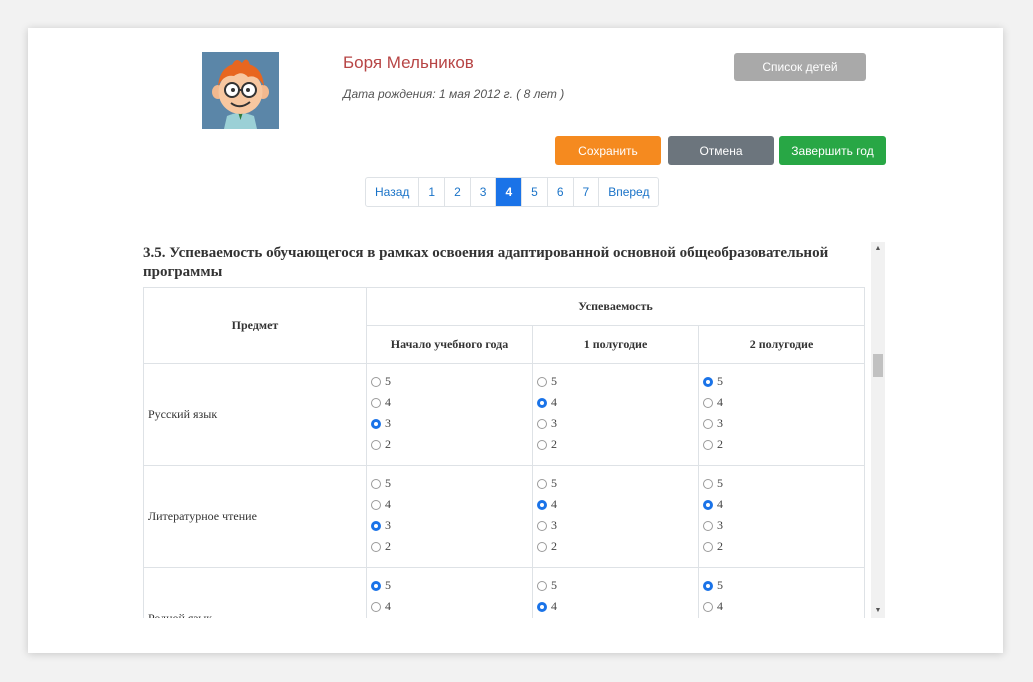  Describe the element at coordinates (721, 150) in the screenshot. I see `cancel-button: Отмена` at that location.